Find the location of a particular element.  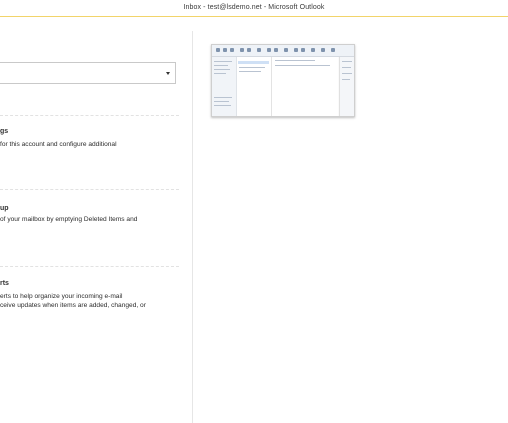

preview-todo-bar is located at coordinates (346, 86).